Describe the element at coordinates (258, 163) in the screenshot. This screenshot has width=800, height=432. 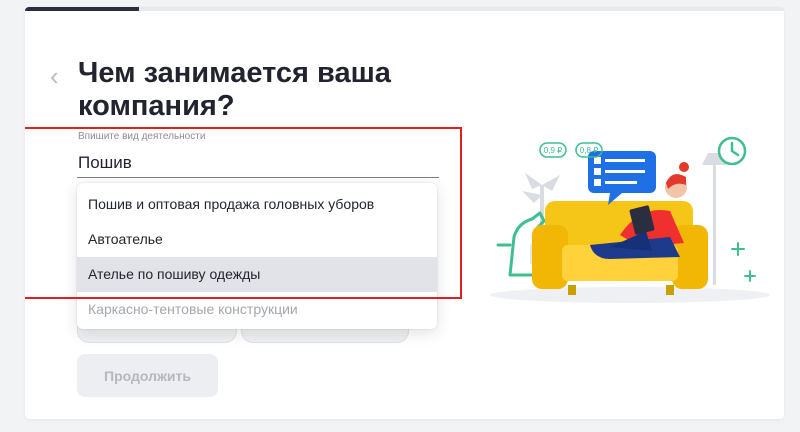
I see `activity-input` at that location.